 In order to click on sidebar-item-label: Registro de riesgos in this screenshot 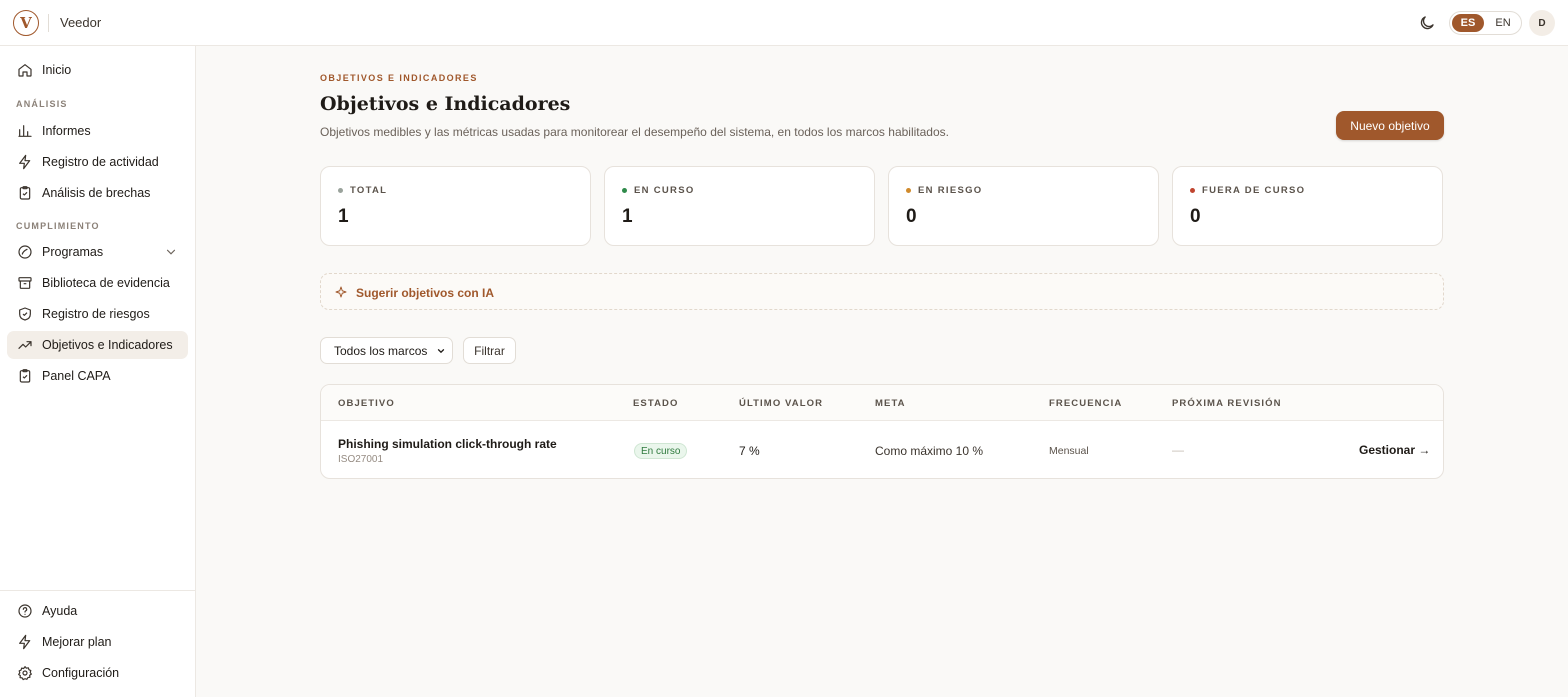, I will do `click(96, 314)`.